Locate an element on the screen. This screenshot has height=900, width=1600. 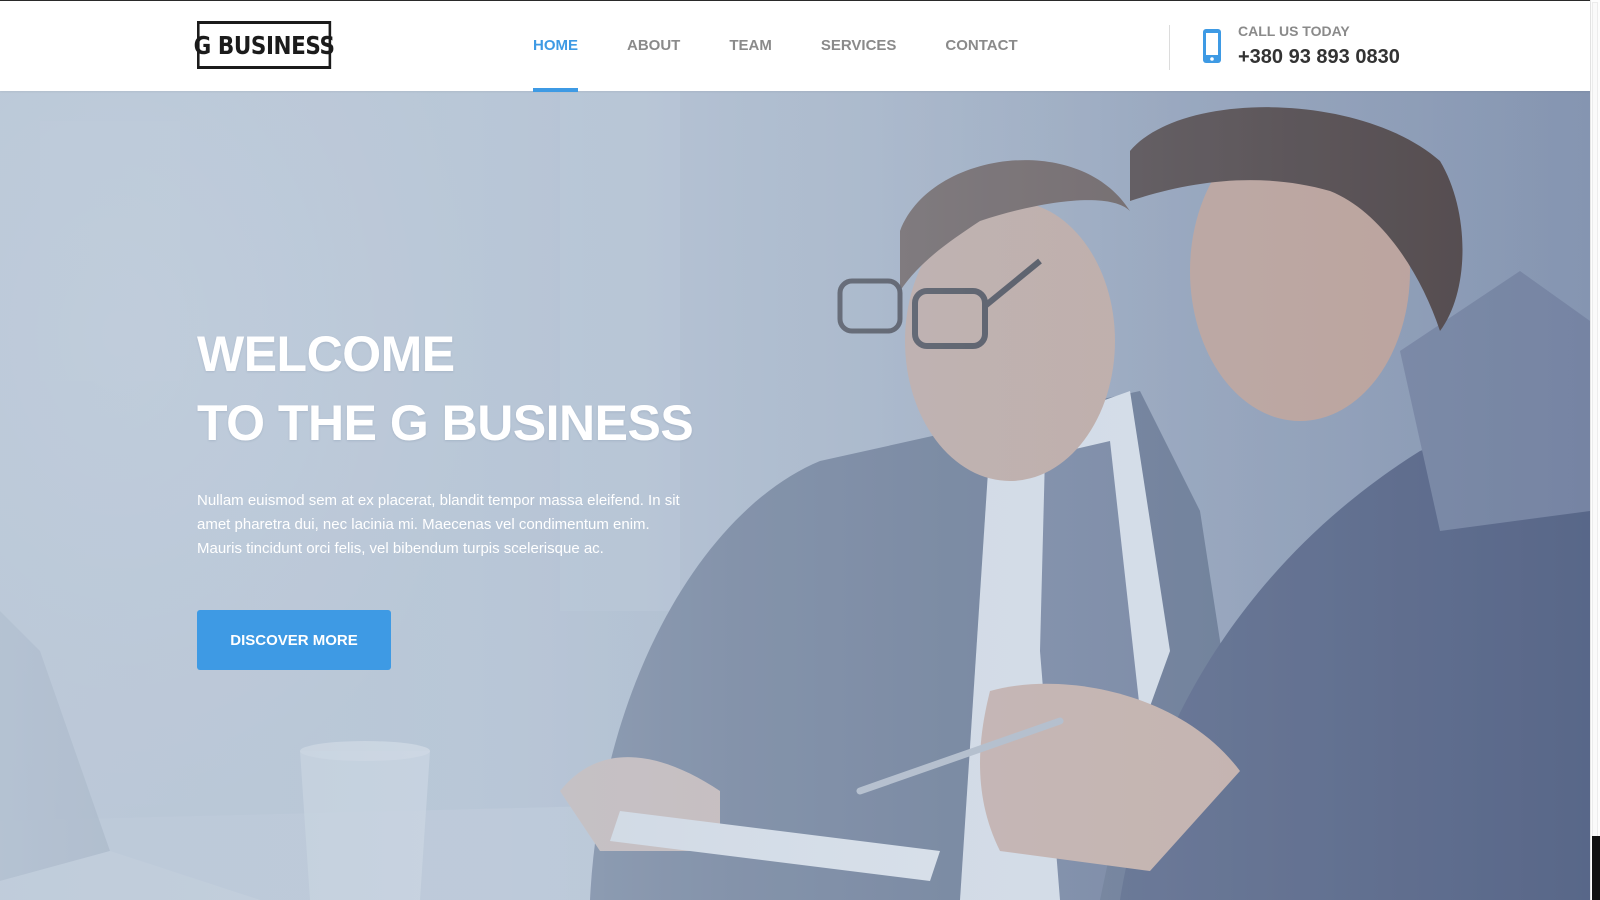
nav-item-services: SERVICES is located at coordinates (859, 46).